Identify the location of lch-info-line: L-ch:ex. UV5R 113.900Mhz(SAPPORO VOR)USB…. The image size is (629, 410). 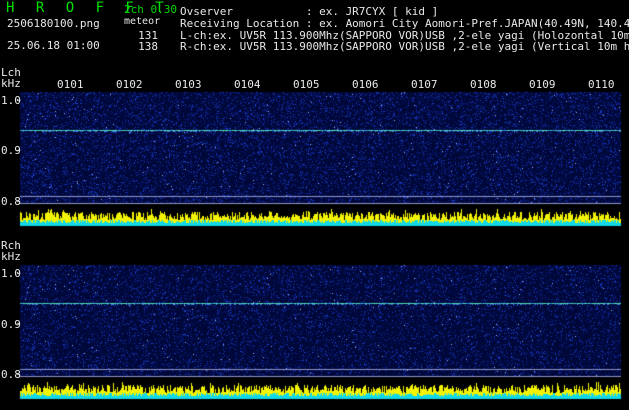
(404, 35).